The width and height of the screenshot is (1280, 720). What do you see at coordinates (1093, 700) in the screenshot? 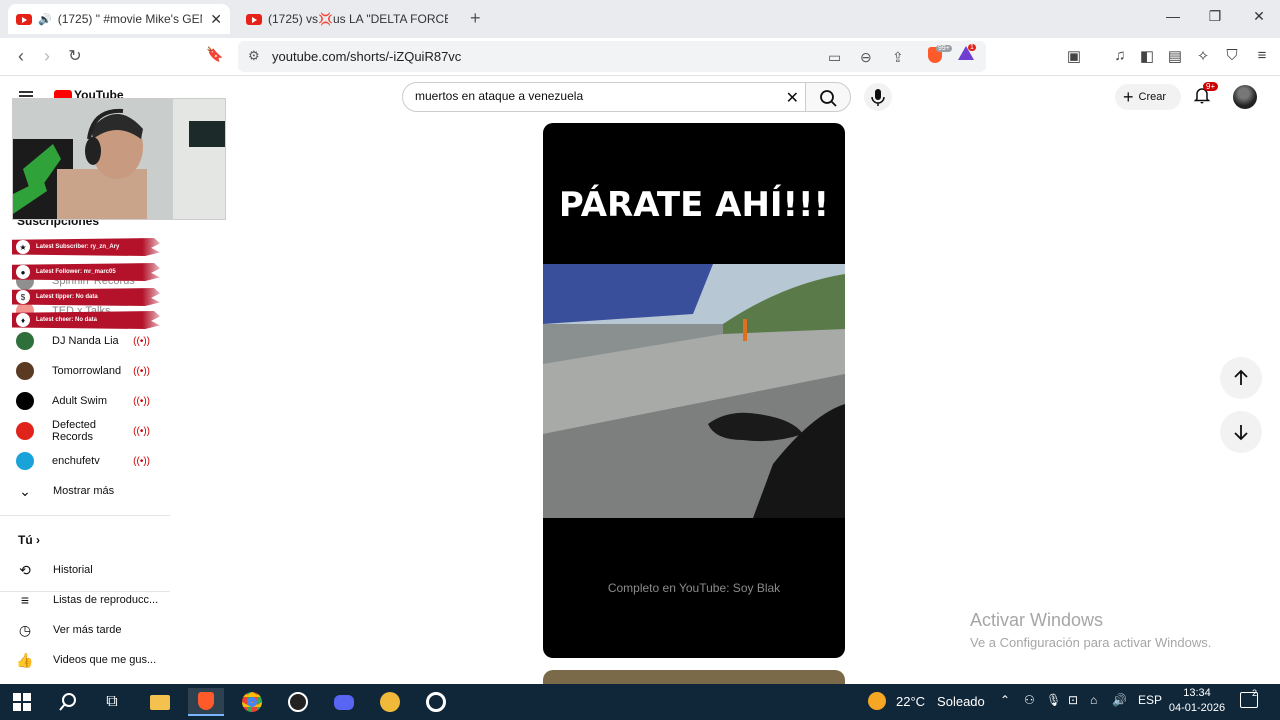
I see `network-icon: ⌂` at bounding box center [1093, 700].